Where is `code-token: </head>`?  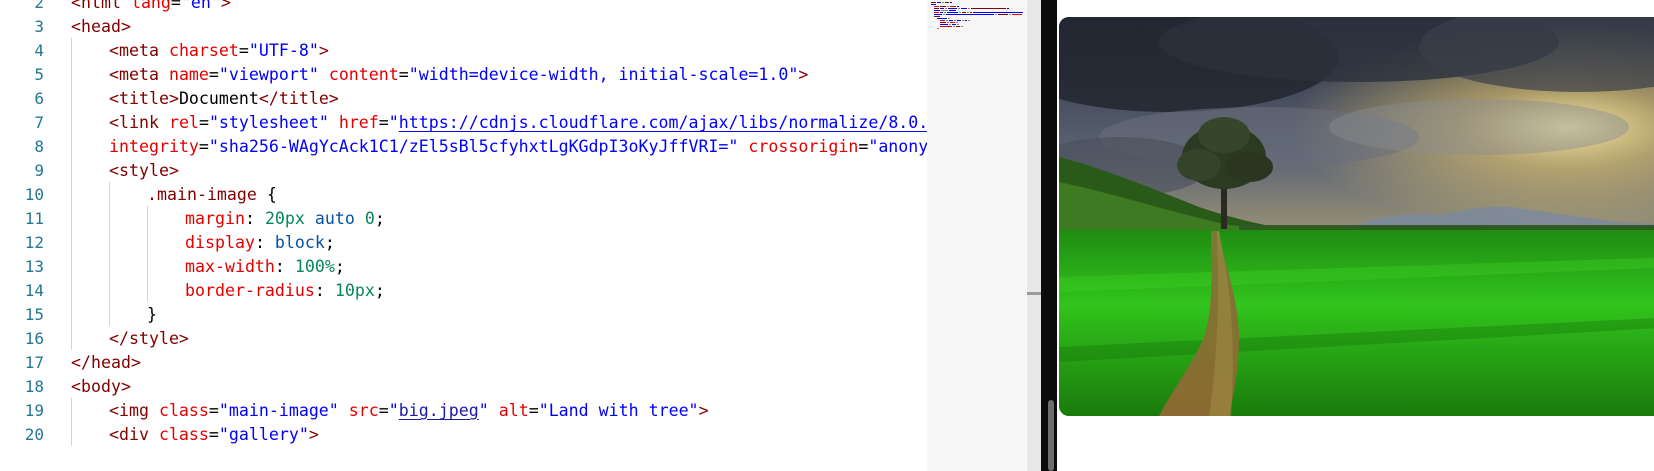
code-token: </head> is located at coordinates (106, 362).